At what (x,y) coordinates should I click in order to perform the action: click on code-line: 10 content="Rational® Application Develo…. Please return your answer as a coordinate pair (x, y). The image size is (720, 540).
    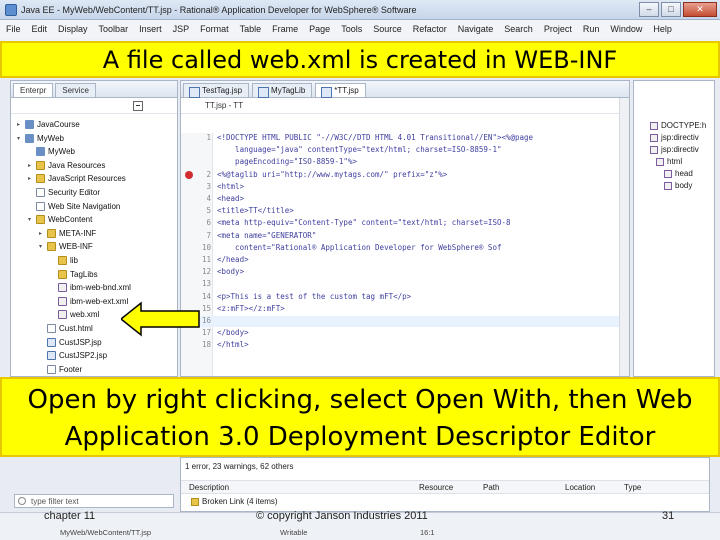
    Looking at the image, I should click on (405, 248).